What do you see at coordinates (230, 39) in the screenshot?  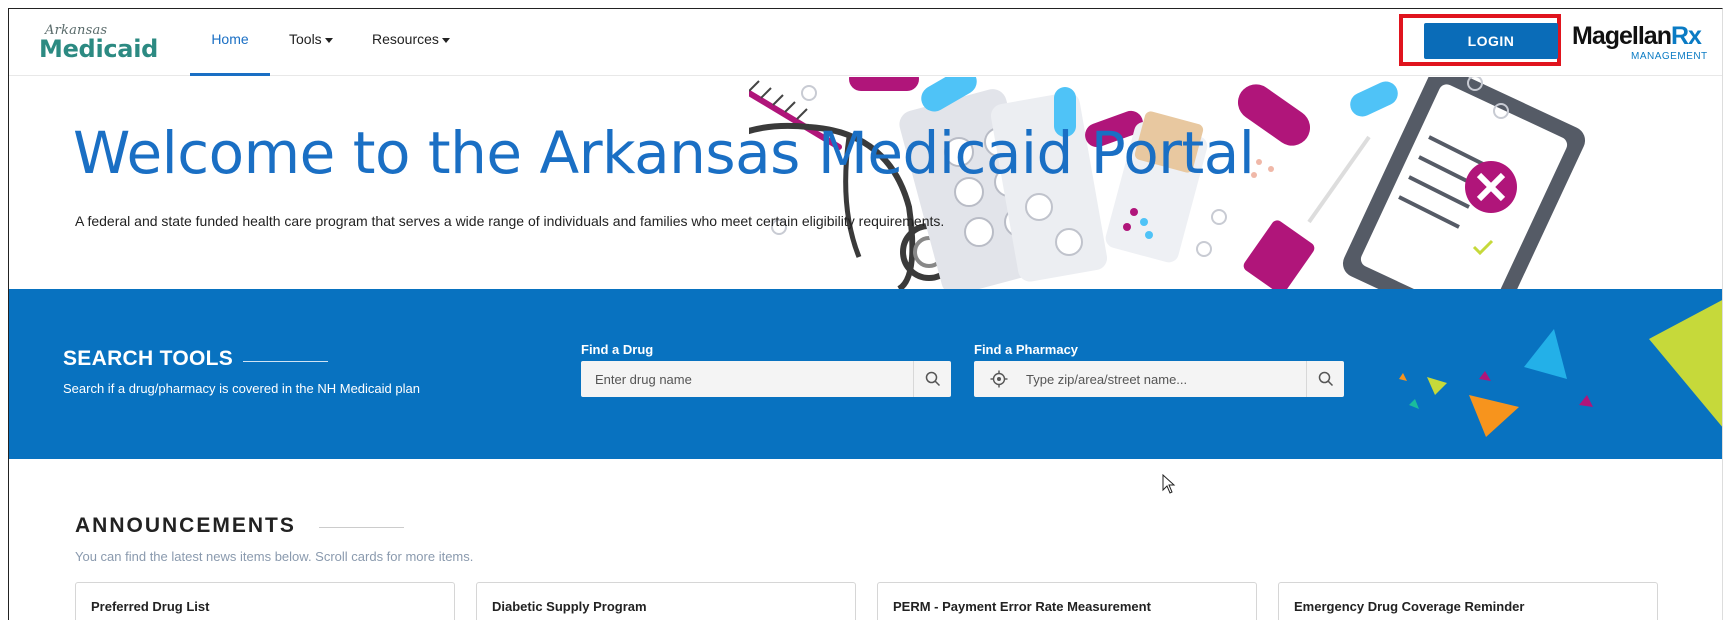 I see `nav-home-label: Home` at bounding box center [230, 39].